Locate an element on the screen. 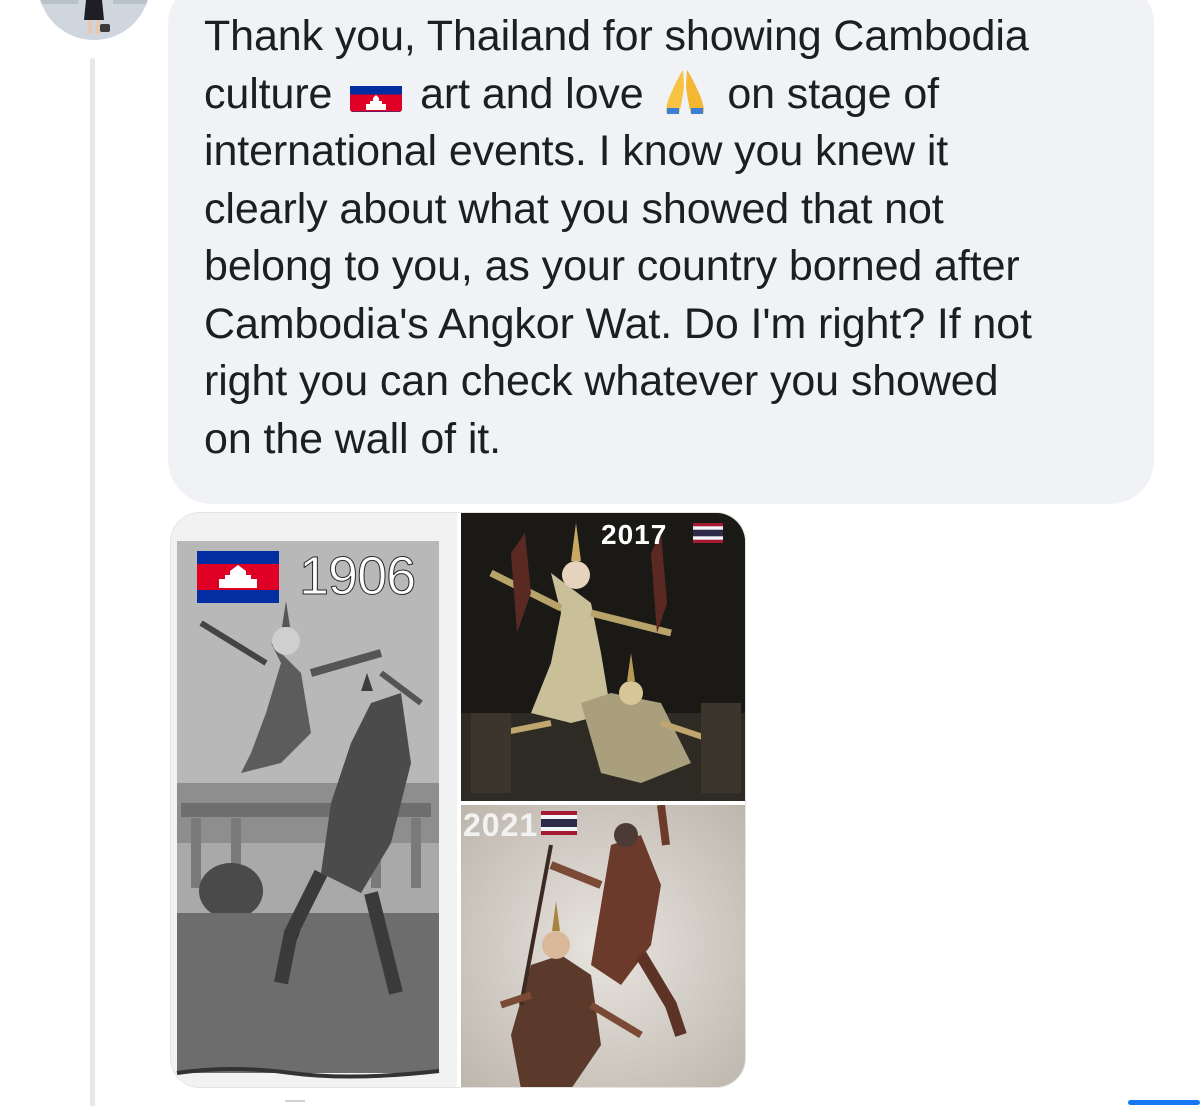 The image size is (1200, 1106). folded-hands-icon is located at coordinates (685, 91).